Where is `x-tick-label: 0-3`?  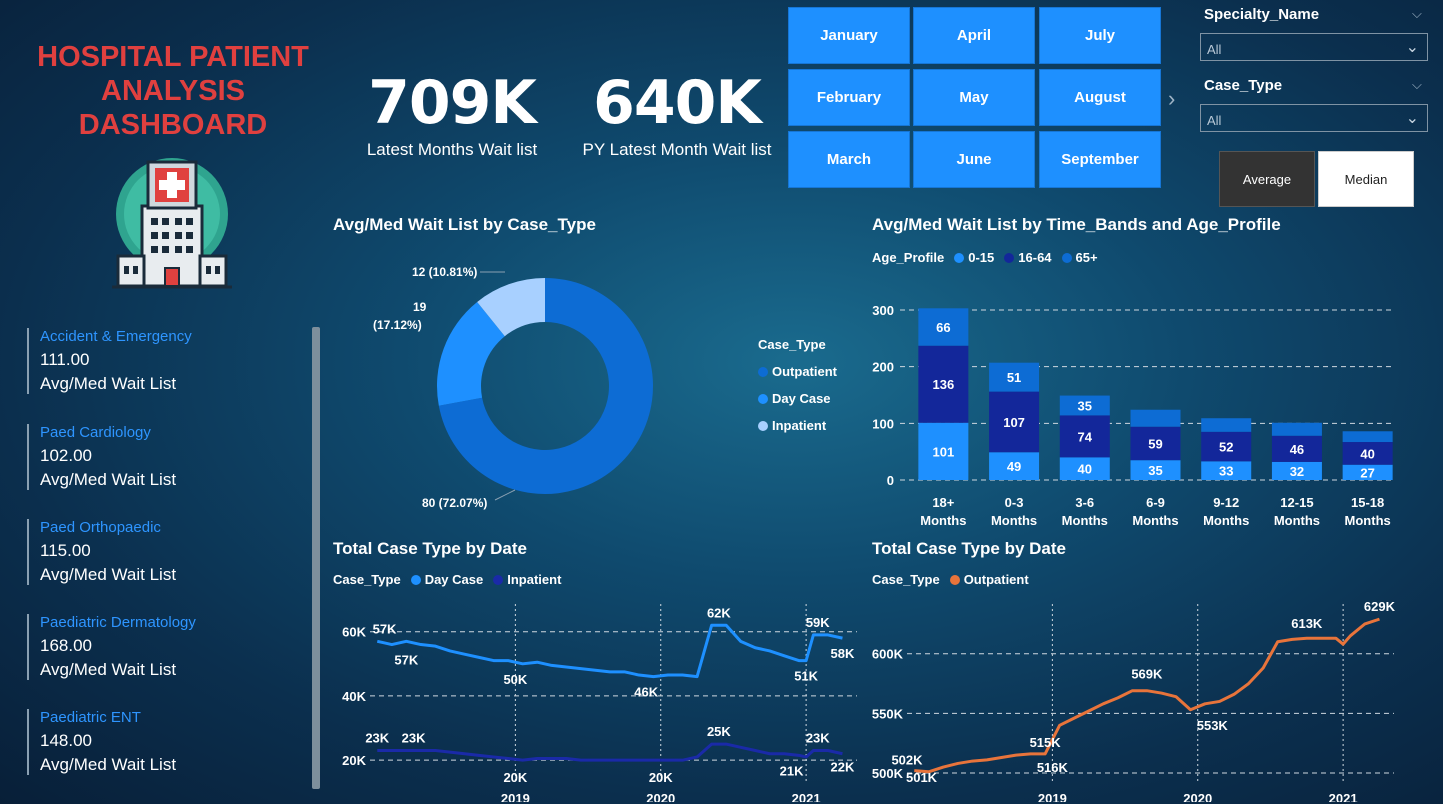
x-tick-label: 0-3 is located at coordinates (1014, 502).